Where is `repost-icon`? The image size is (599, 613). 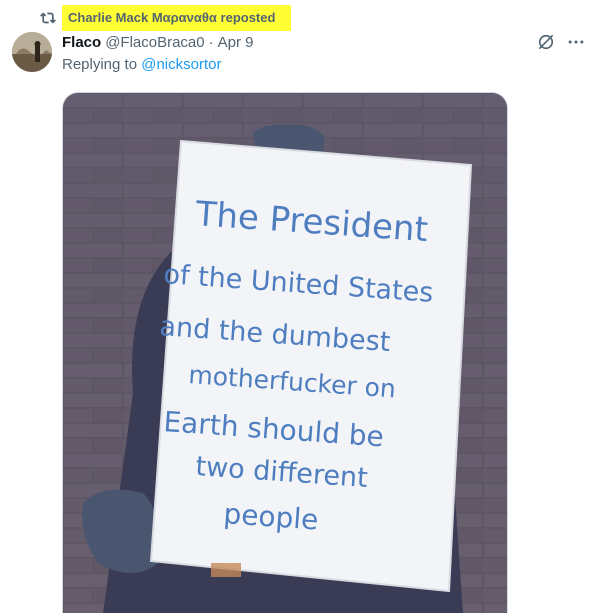 repost-icon is located at coordinates (48, 18).